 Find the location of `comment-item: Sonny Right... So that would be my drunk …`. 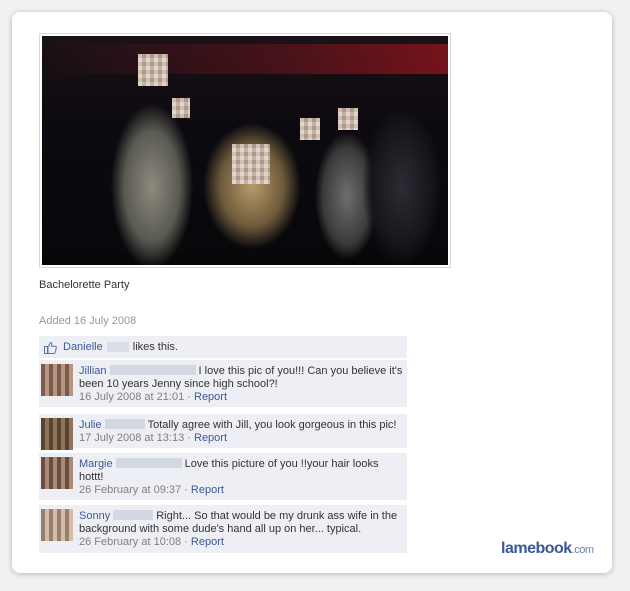

comment-item: Sonny Right... So that would be my drunk … is located at coordinates (223, 528).